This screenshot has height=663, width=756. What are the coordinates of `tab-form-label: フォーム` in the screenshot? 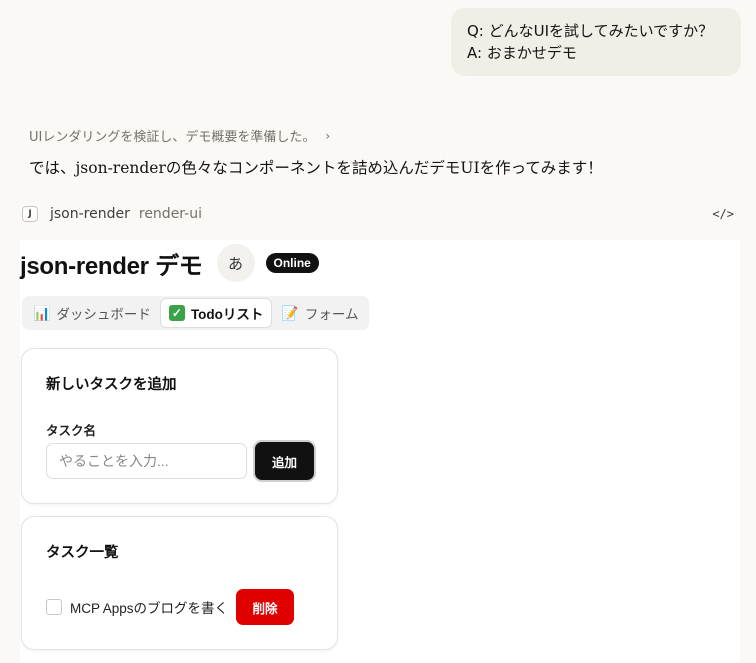 It's located at (331, 314).